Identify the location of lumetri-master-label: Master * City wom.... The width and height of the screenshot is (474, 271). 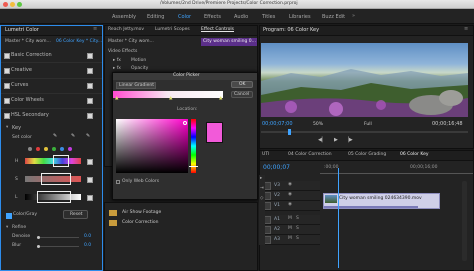
(28, 42).